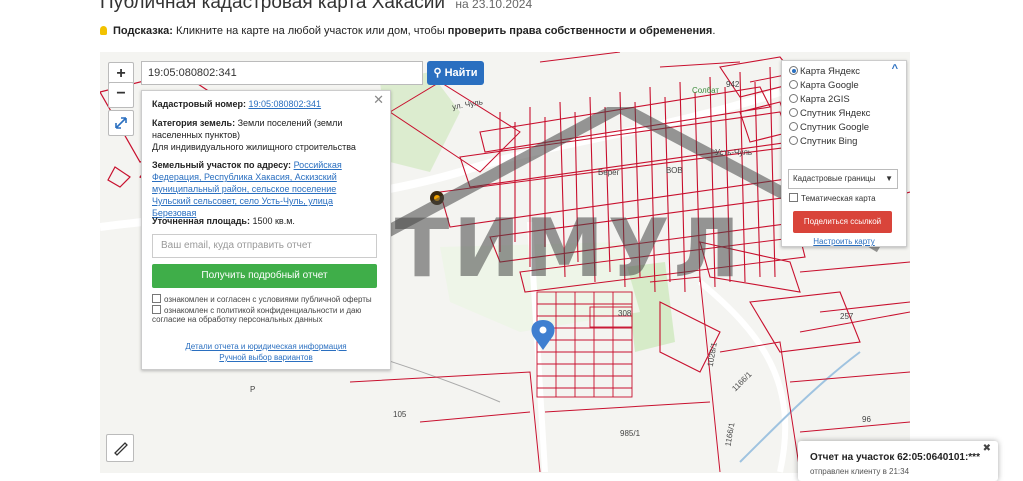 The height and width of the screenshot is (481, 1023). I want to click on manual-select-link: Ручной выбор вариантов, so click(265, 357).